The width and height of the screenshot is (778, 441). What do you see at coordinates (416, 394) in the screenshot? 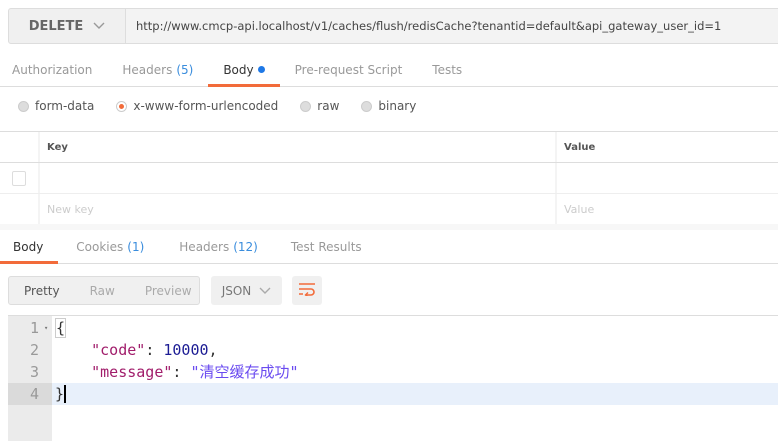
I see `code-line: }` at bounding box center [416, 394].